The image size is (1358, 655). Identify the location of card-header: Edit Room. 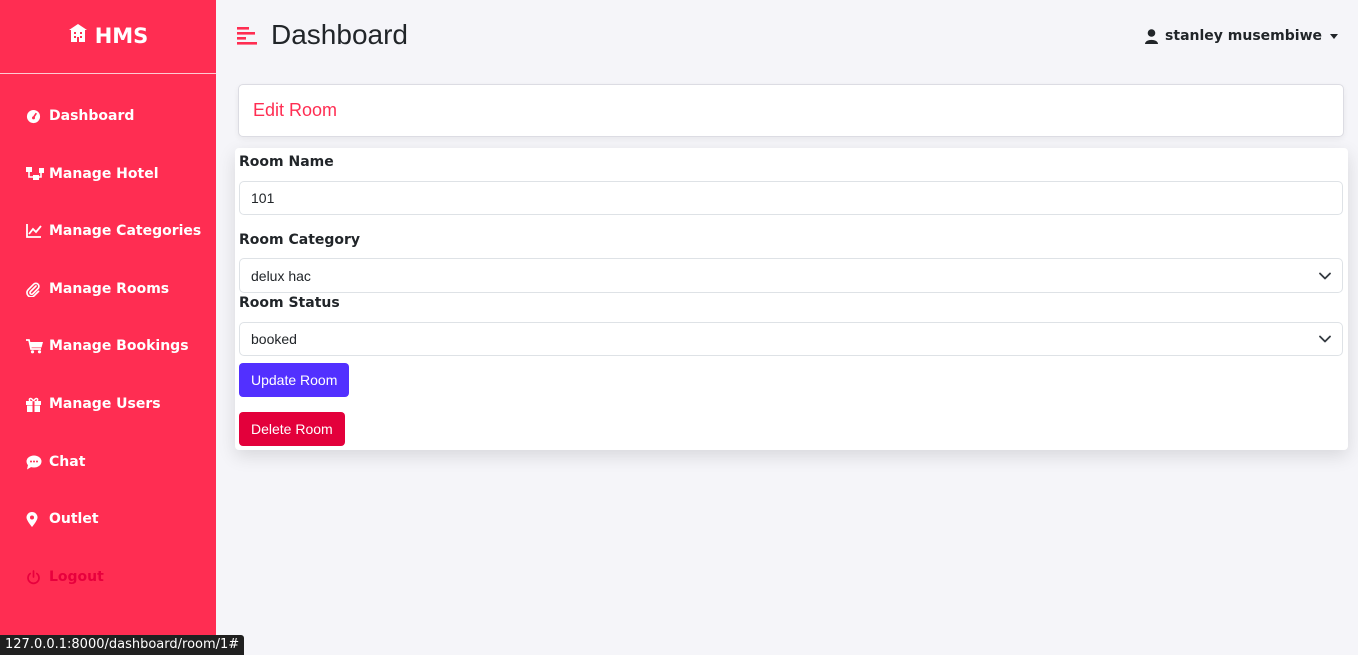
(791, 110).